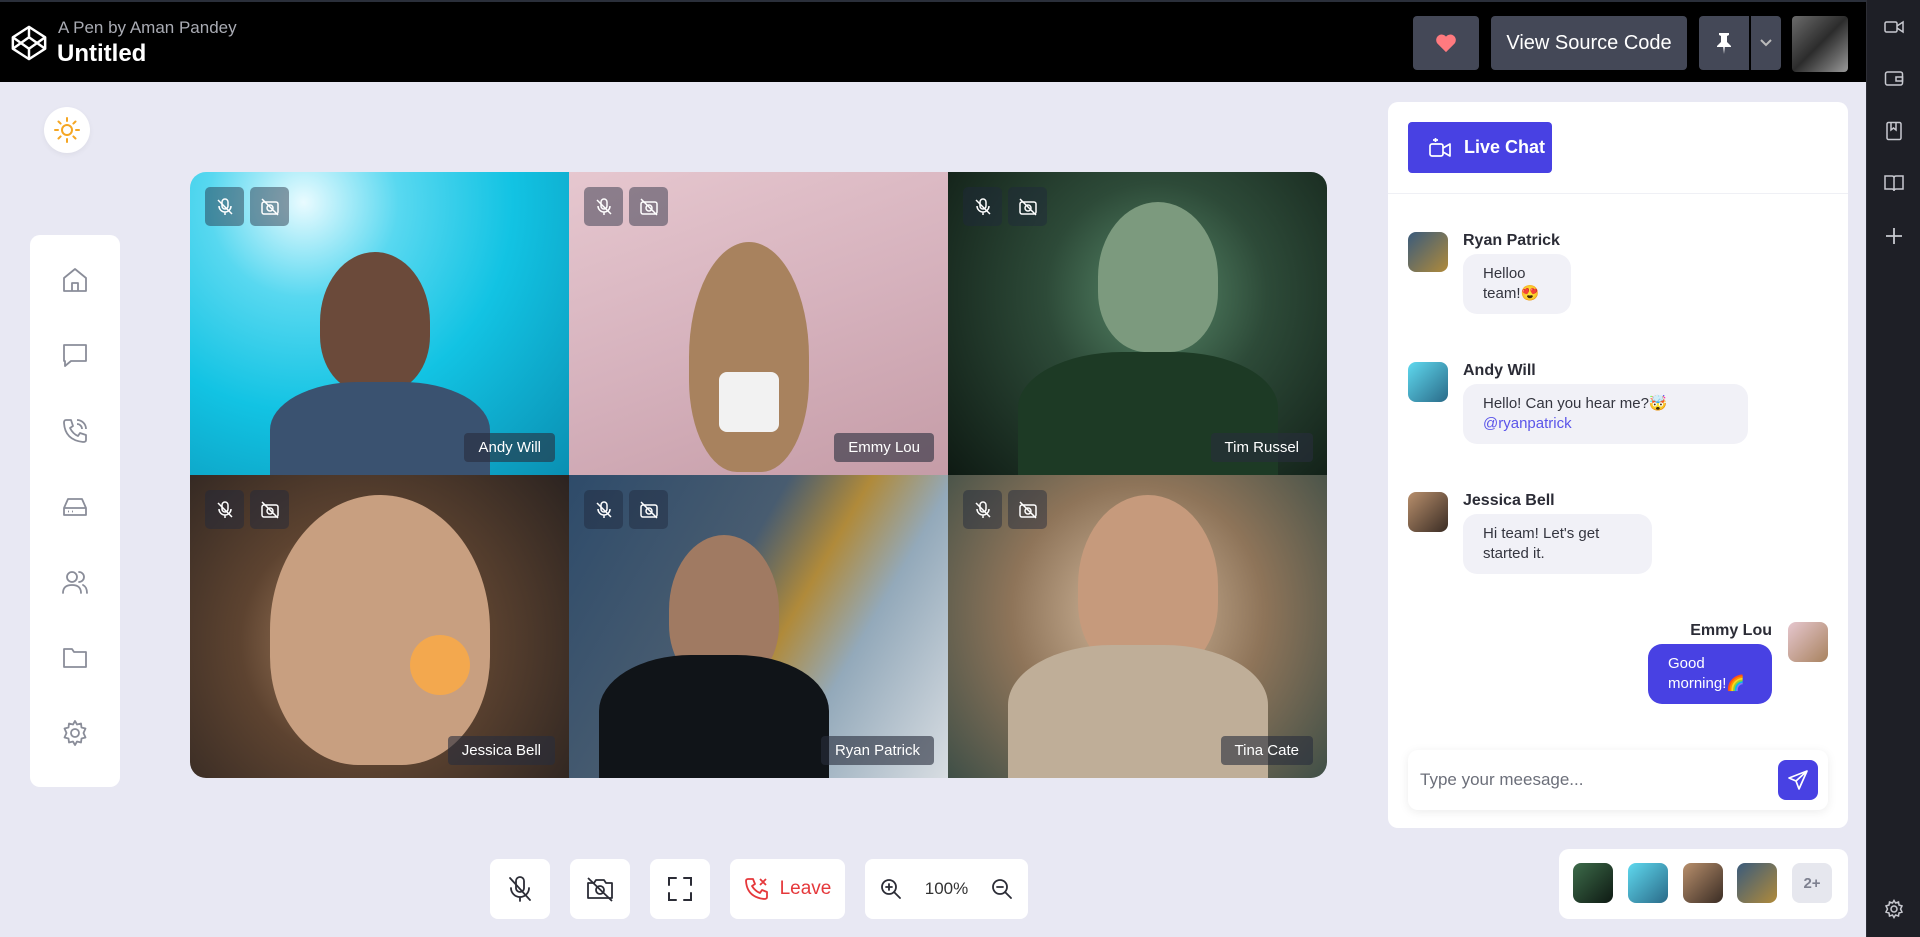  Describe the element at coordinates (1595, 780) in the screenshot. I see `message-input` at that location.